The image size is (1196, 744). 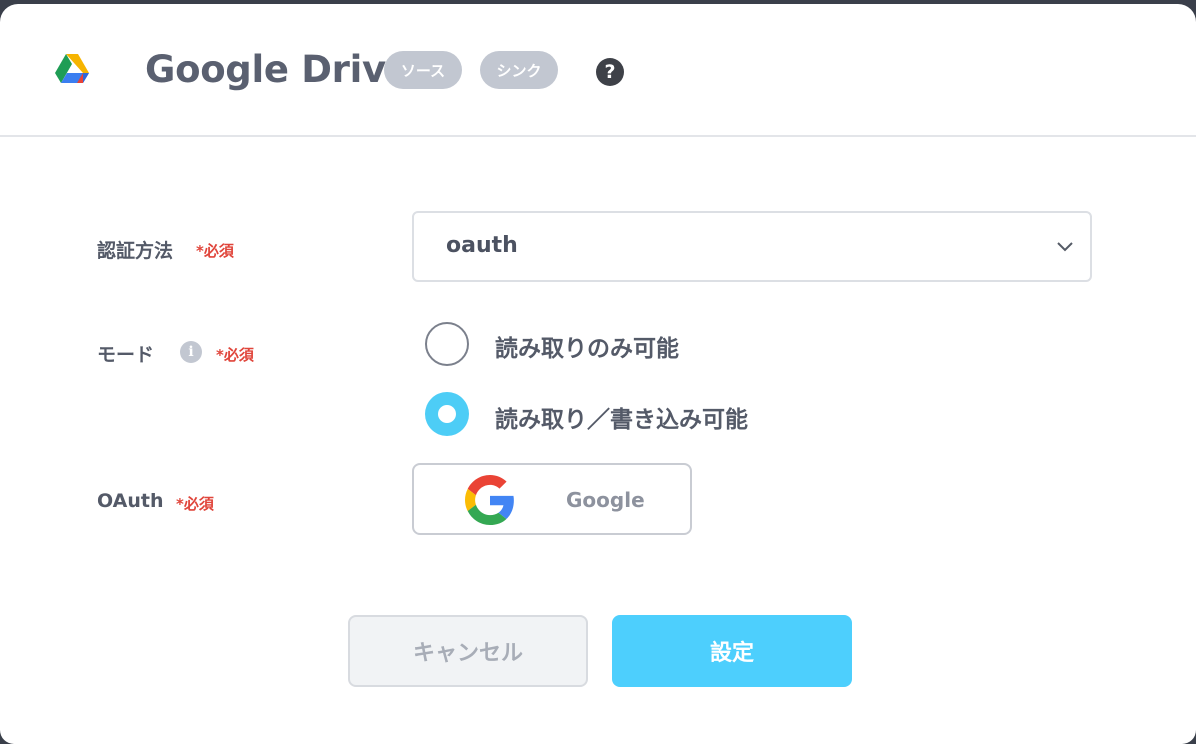 I want to click on dialog-title: Google Drive, so click(x=278, y=69).